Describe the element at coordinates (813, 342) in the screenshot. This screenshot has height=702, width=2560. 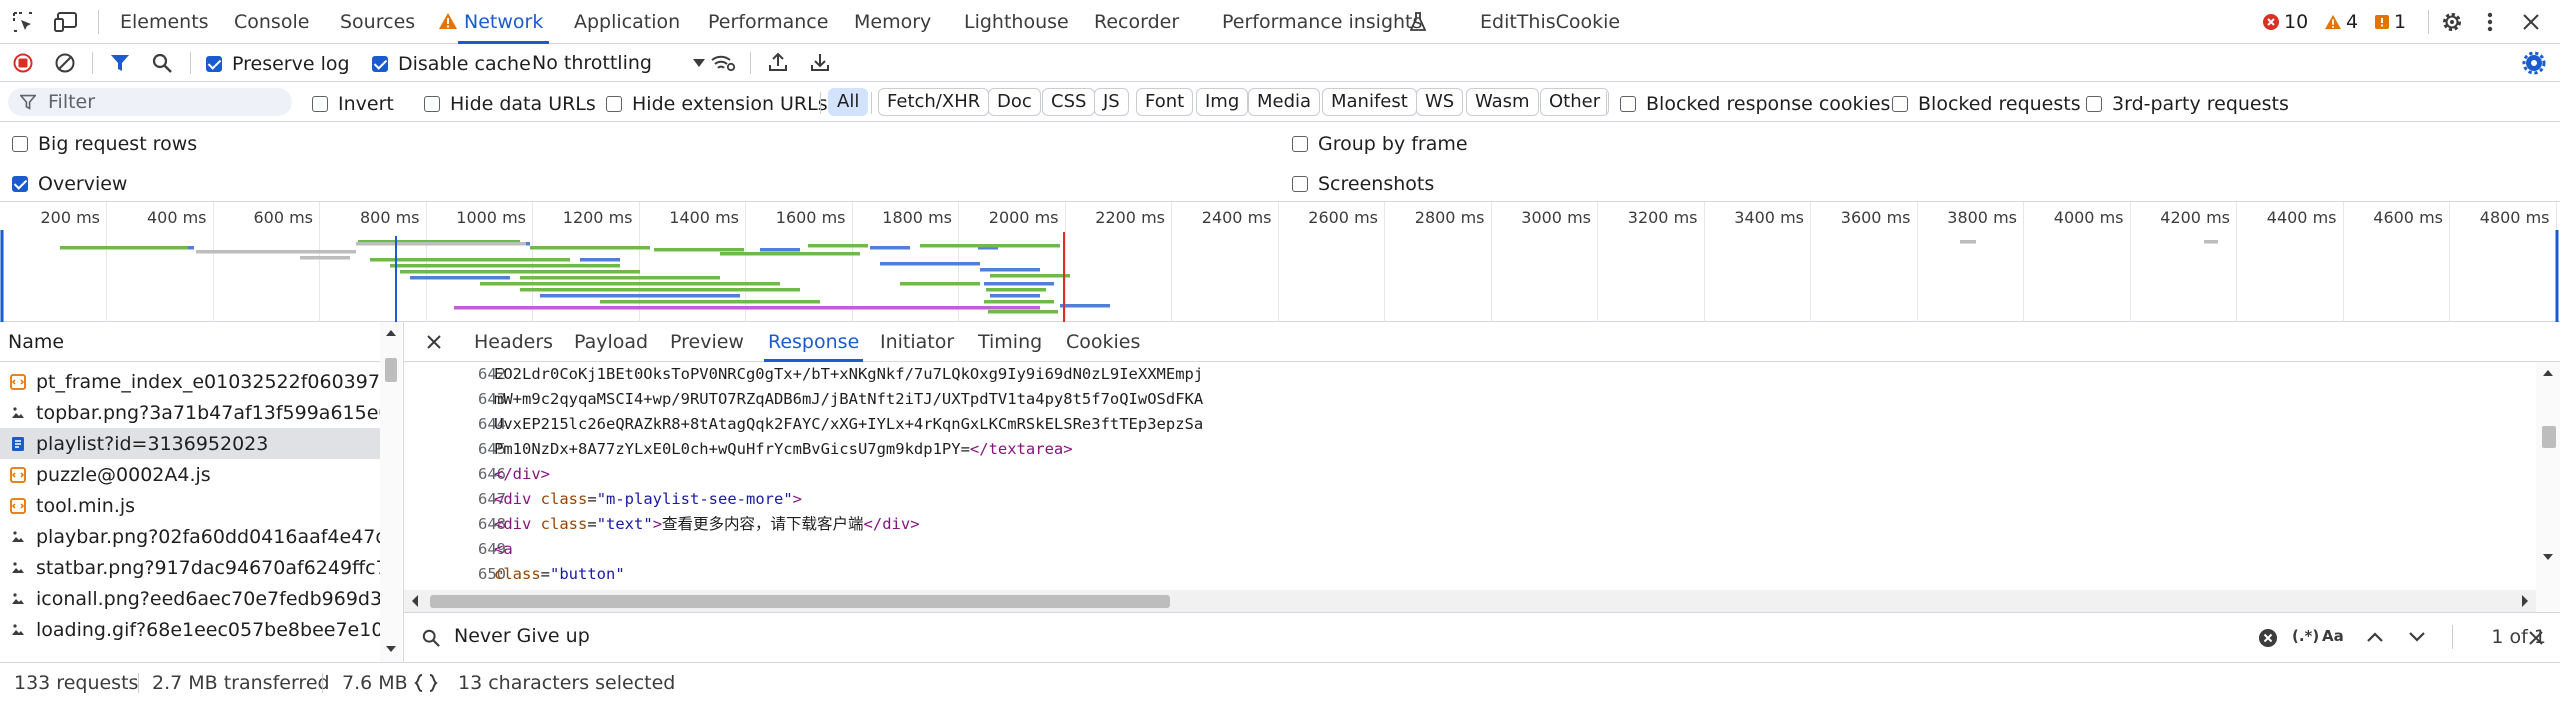
I see `tab-response: Response` at that location.